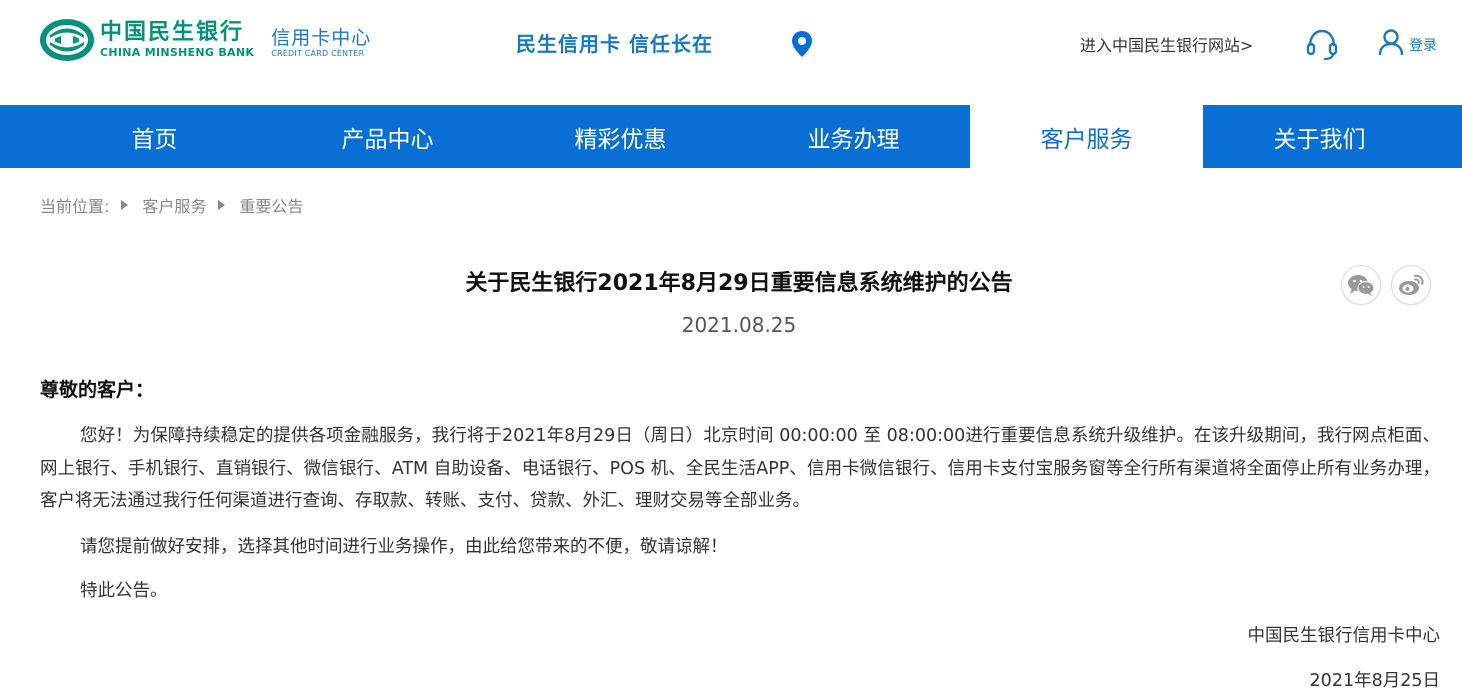 The image size is (1462, 700). What do you see at coordinates (135, 136) in the screenshot?
I see `nav-item-home: 首页` at bounding box center [135, 136].